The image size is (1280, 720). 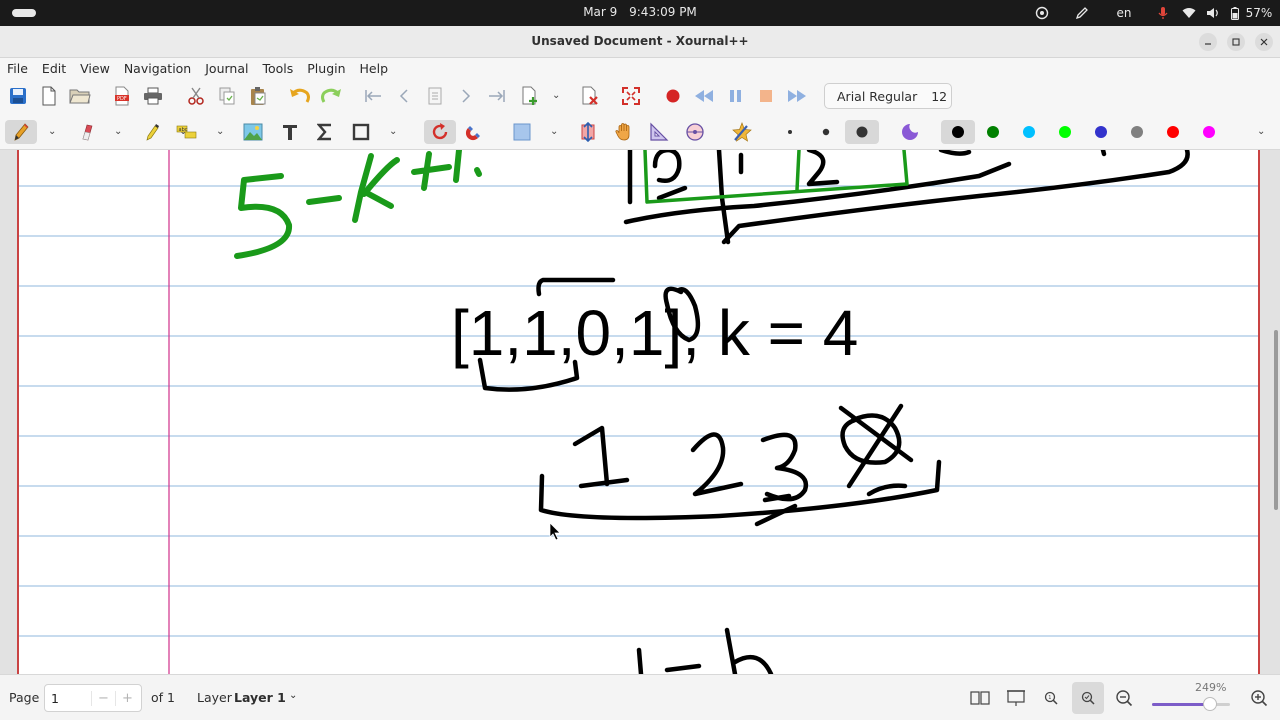 What do you see at coordinates (640, 132) in the screenshot?
I see `tools-toolbar: ⌄ ⌄ ⌄ abc ⌄ ⌄ ⌄` at bounding box center [640, 132].